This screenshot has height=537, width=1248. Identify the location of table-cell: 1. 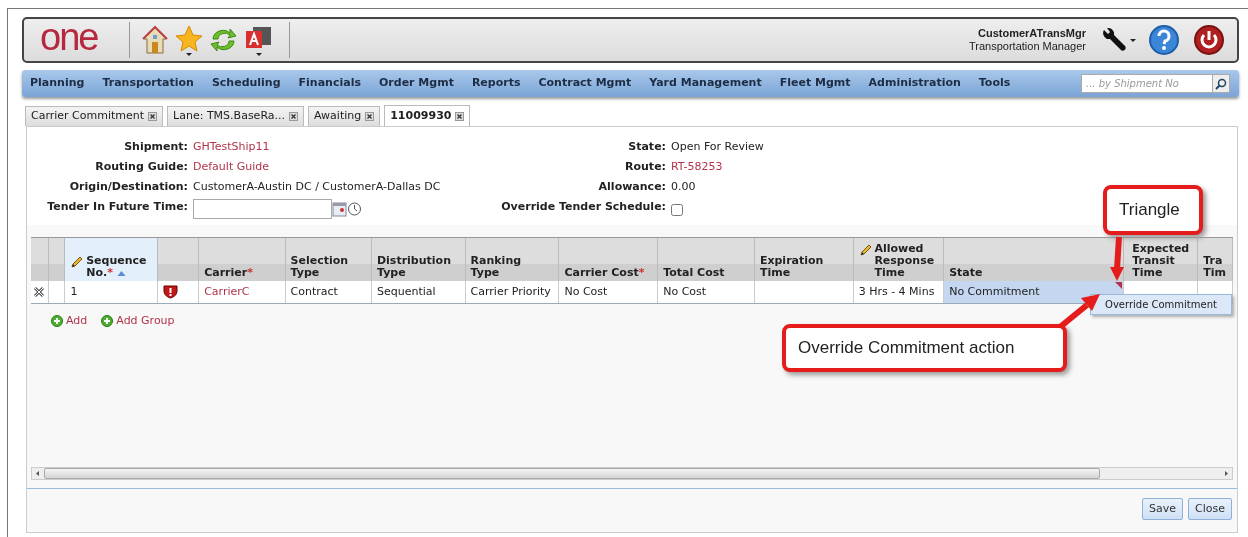
(74, 291).